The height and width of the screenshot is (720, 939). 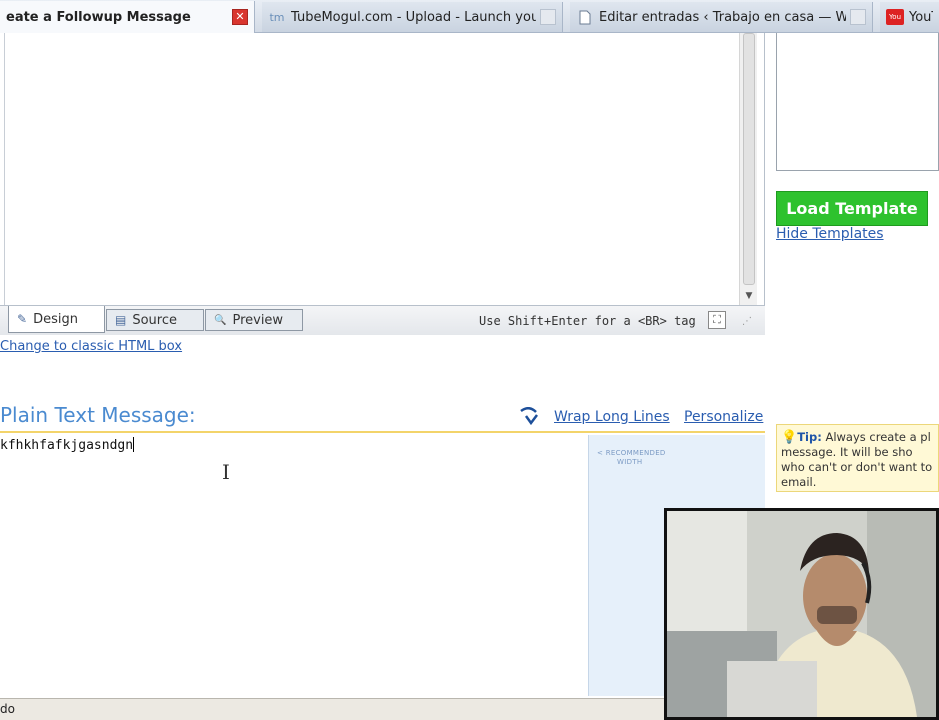 I want to click on webcam-video-overlay, so click(x=801, y=614).